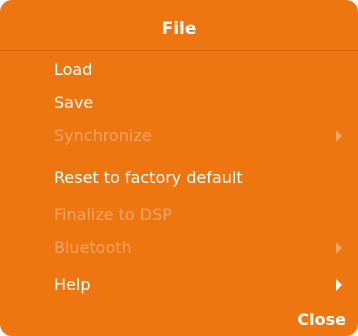 The height and width of the screenshot is (336, 358). What do you see at coordinates (103, 135) in the screenshot?
I see `menu-item-label: Synchronize` at bounding box center [103, 135].